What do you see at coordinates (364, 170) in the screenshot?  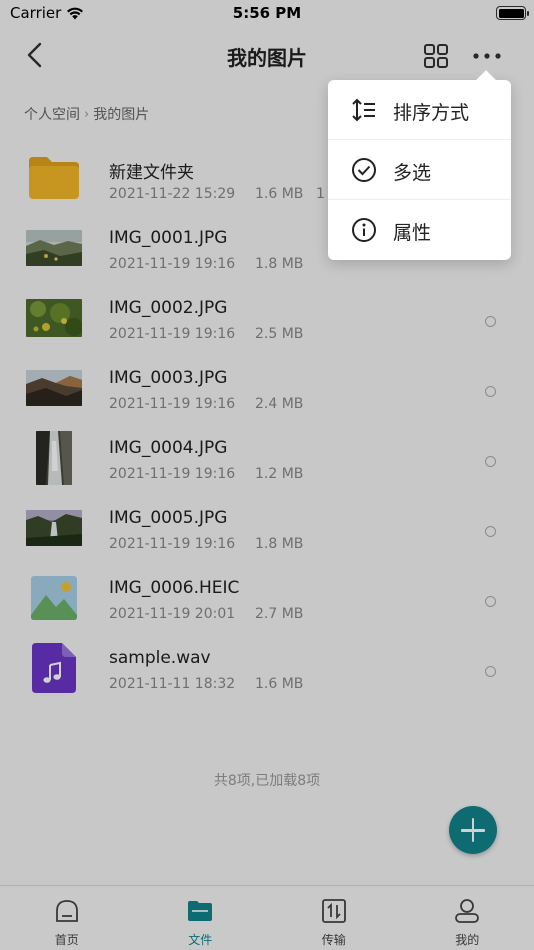 I see `check-circle-icon` at bounding box center [364, 170].